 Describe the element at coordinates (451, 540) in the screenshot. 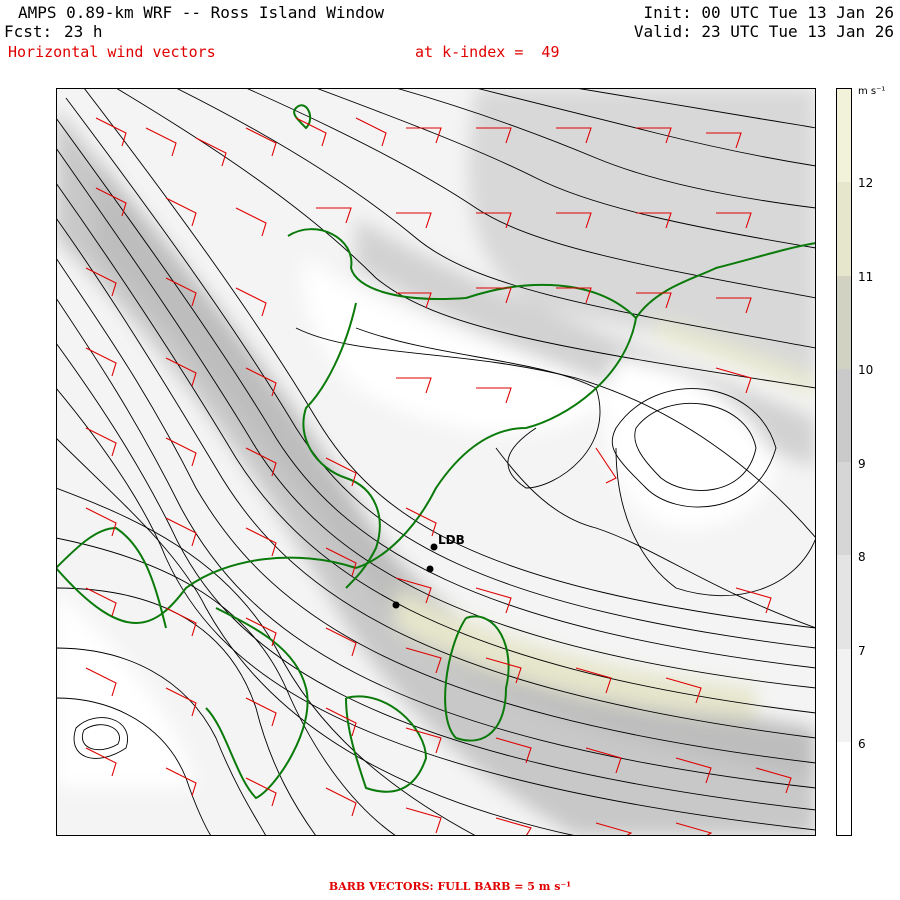

I see `station-label-ldb: LDB` at that location.